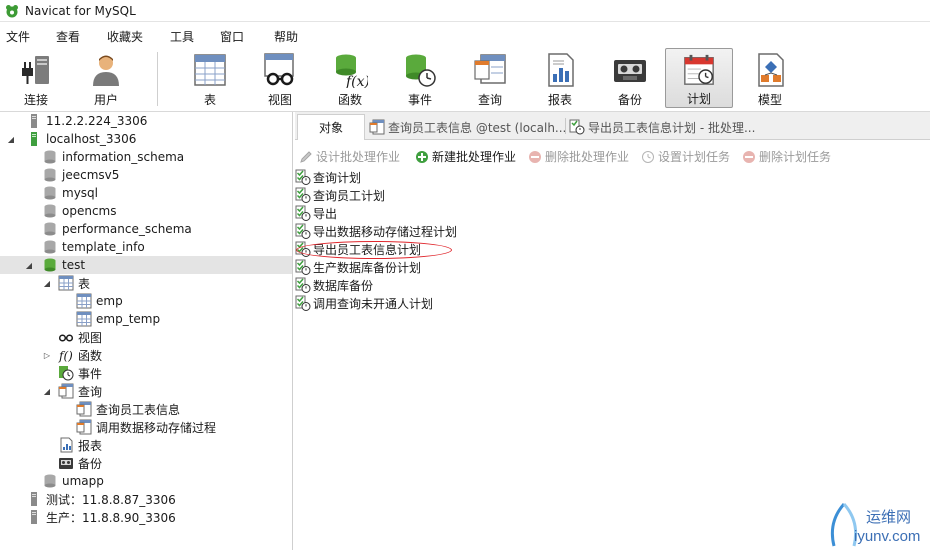  I want to click on toolbar-query-button: 查询, so click(490, 78).